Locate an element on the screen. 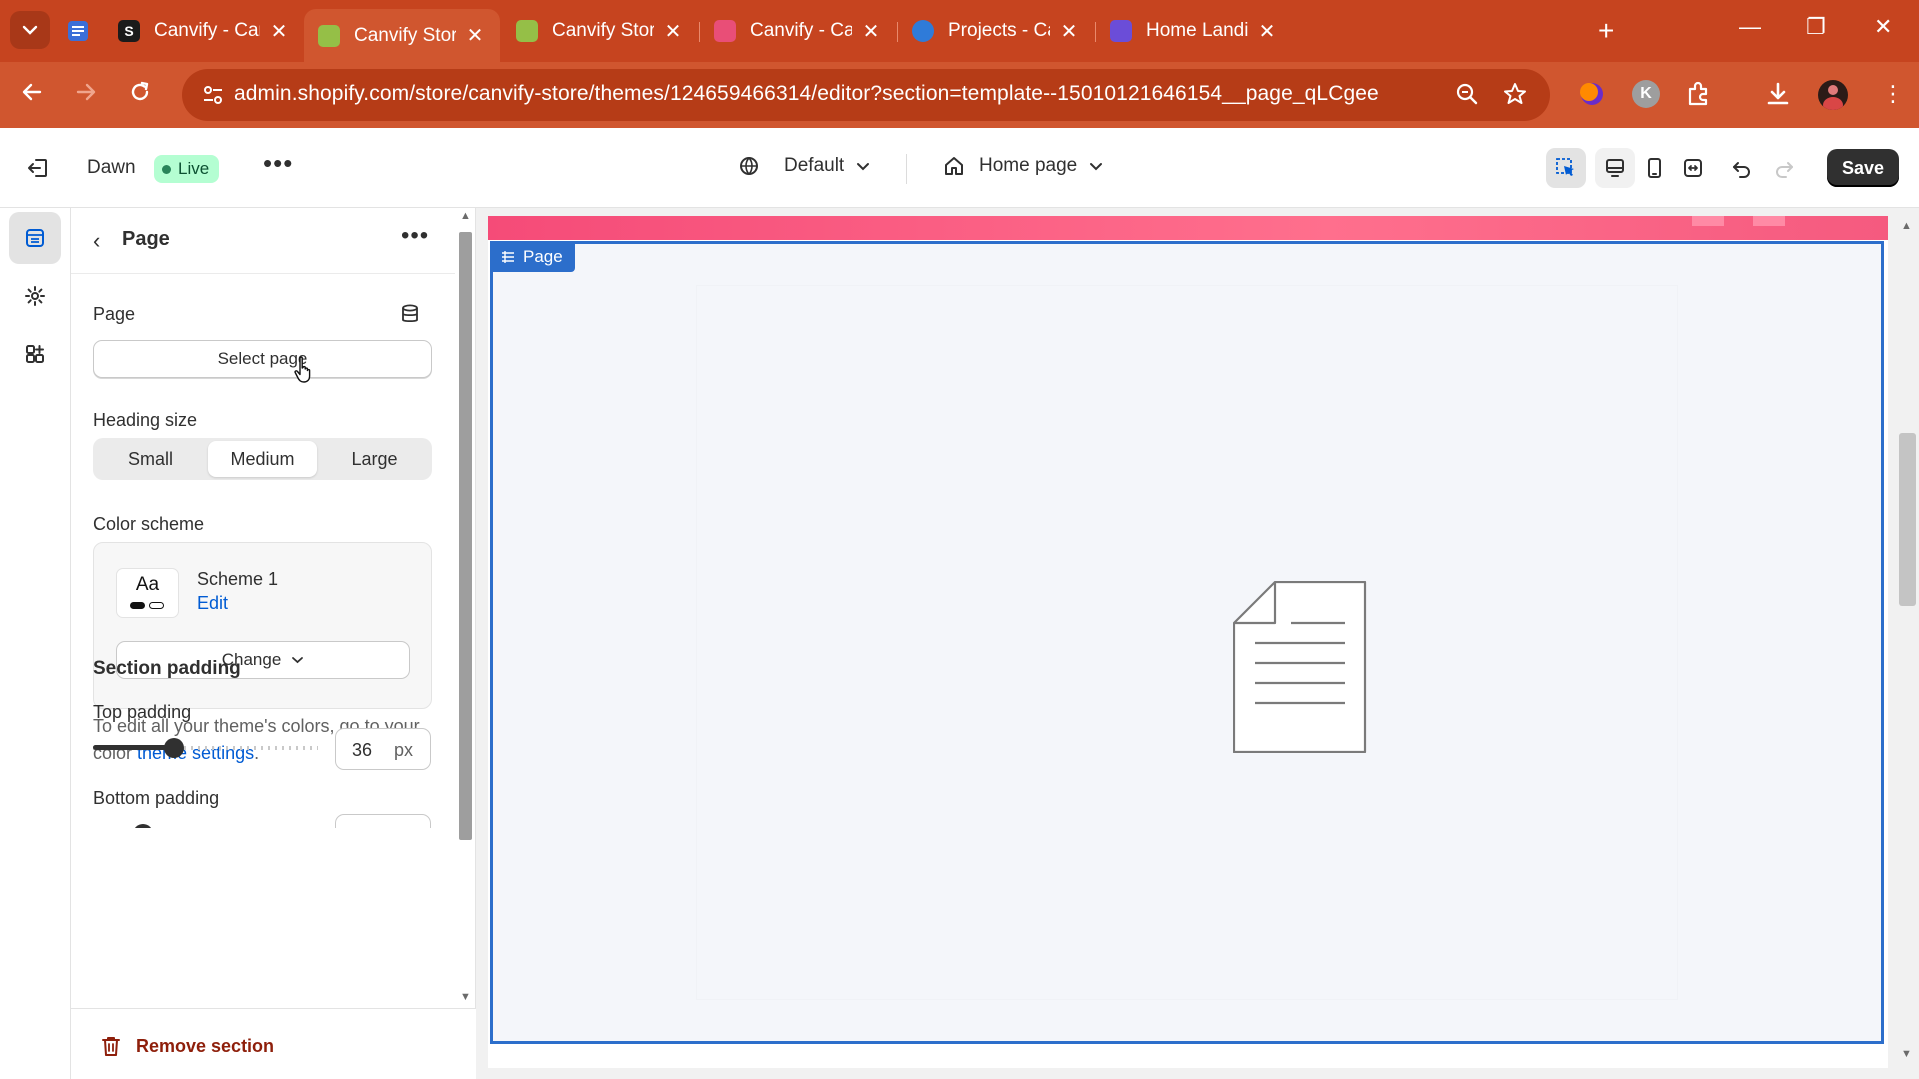  template-page-selector: Home page is located at coordinates (1023, 166).